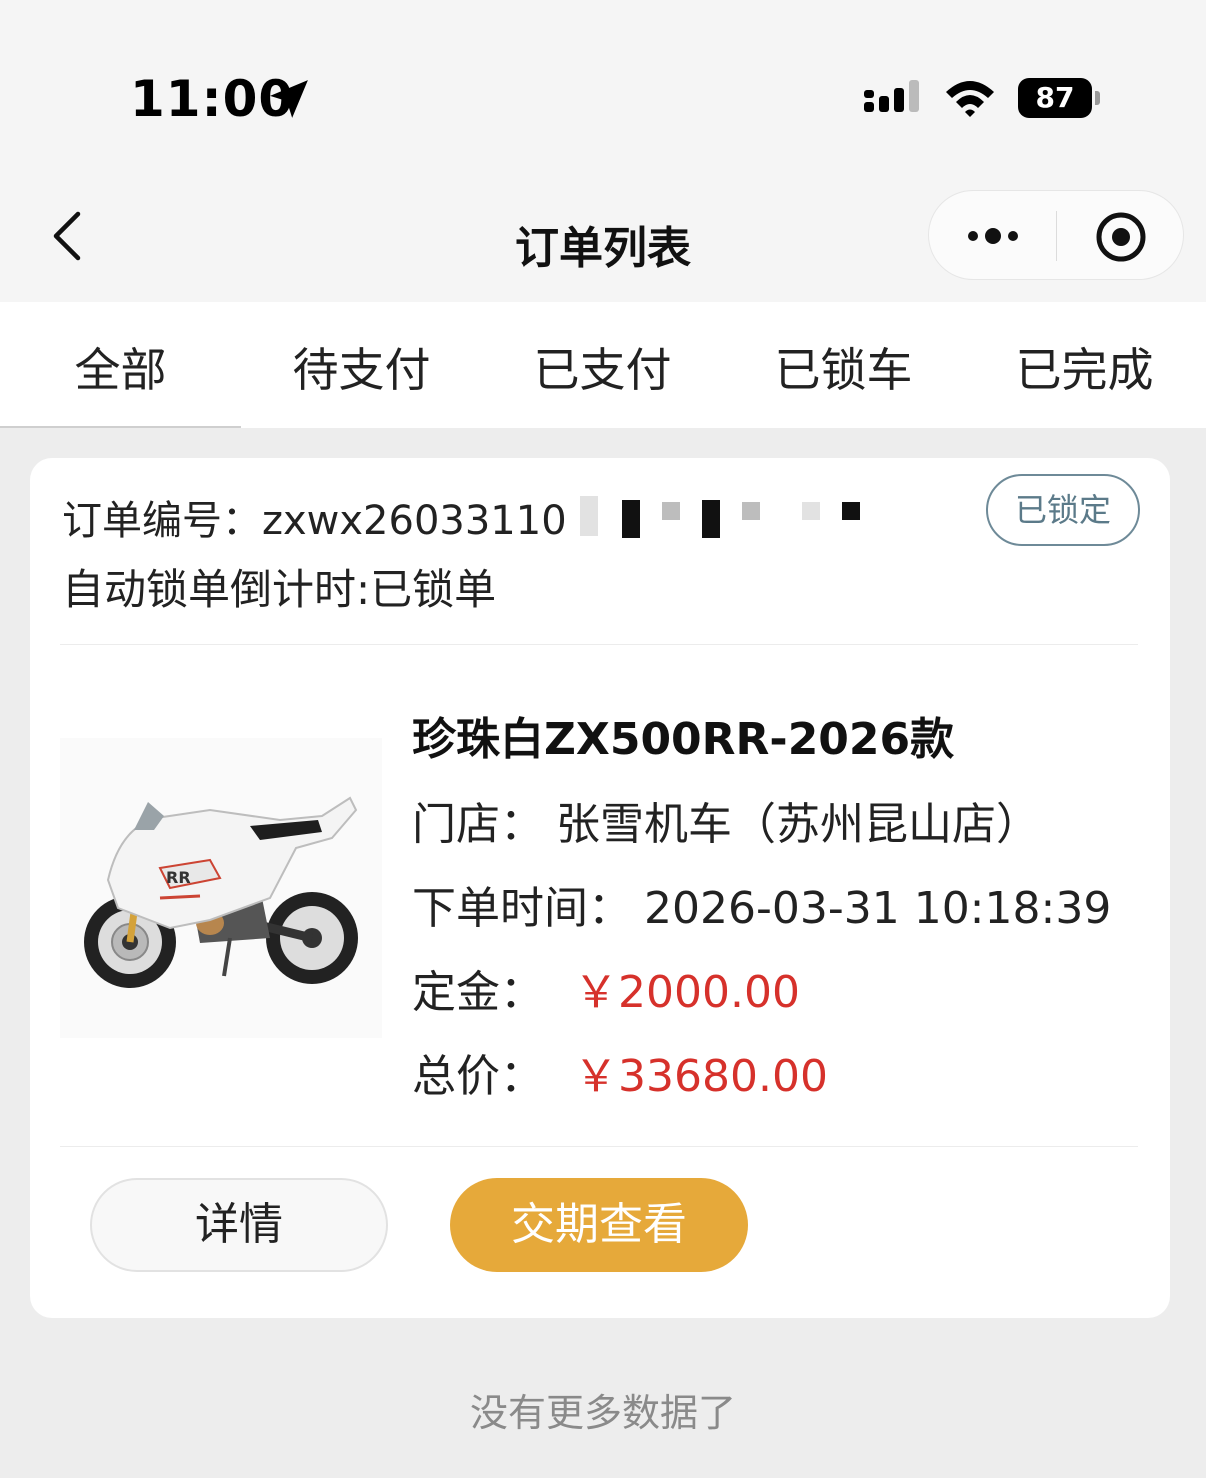 The height and width of the screenshot is (1478, 1206). I want to click on order-status-tabs: 全部 待支付 已支付 已锁车 已完成, so click(603, 365).